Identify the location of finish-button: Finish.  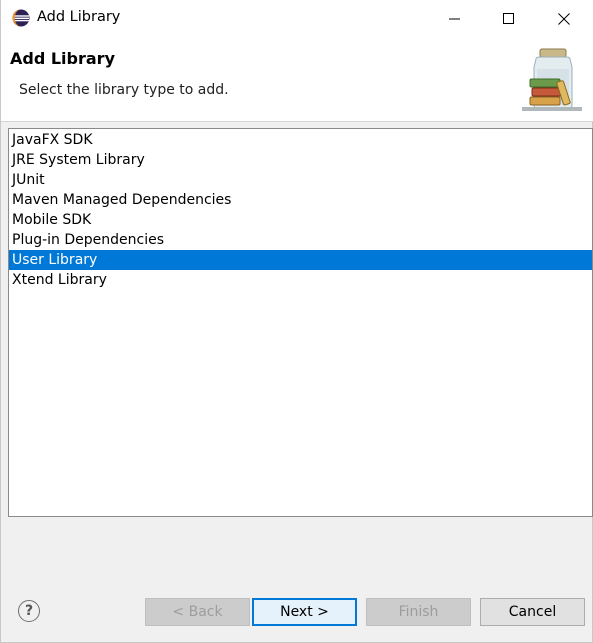
(418, 612).